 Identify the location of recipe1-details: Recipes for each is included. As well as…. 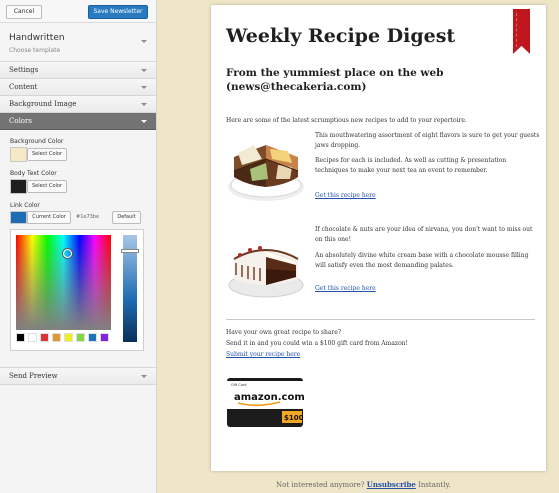
(411, 165).